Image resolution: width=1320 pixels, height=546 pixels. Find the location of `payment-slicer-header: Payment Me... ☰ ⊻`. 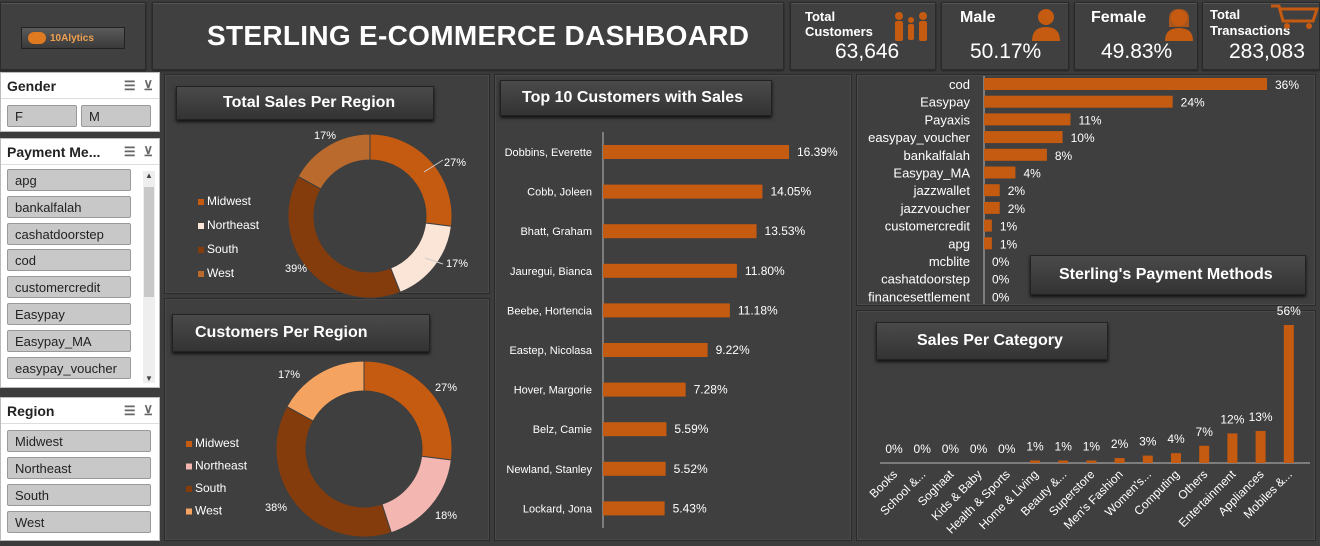

payment-slicer-header: Payment Me... ☰ ⊻ is located at coordinates (80, 152).